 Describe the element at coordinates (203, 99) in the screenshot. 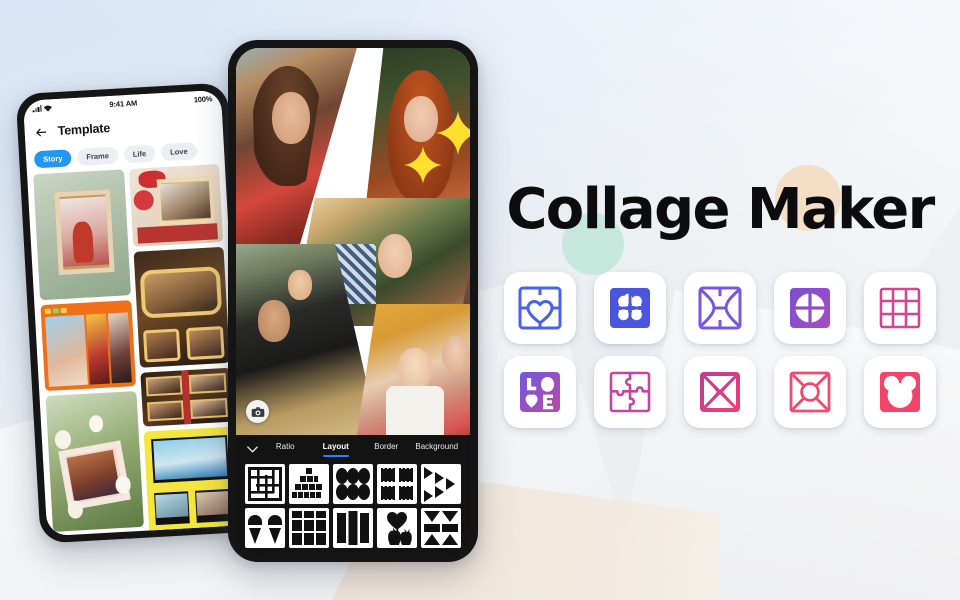

I see `status-battery: 100%` at that location.